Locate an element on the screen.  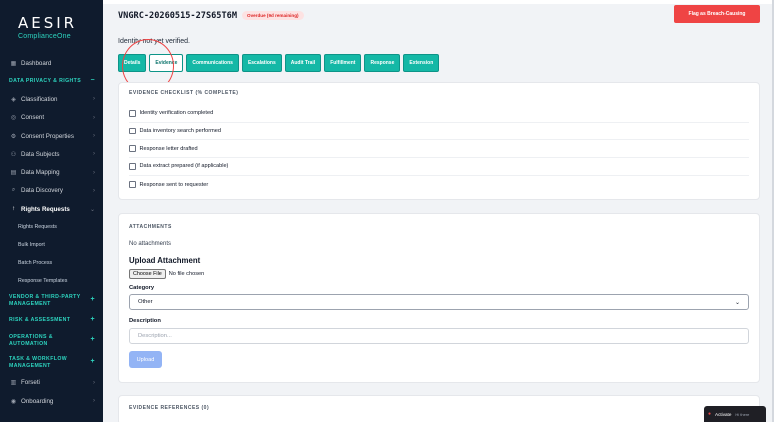
checklist-item: Data extract prepared (if applicable) is located at coordinates (439, 167).